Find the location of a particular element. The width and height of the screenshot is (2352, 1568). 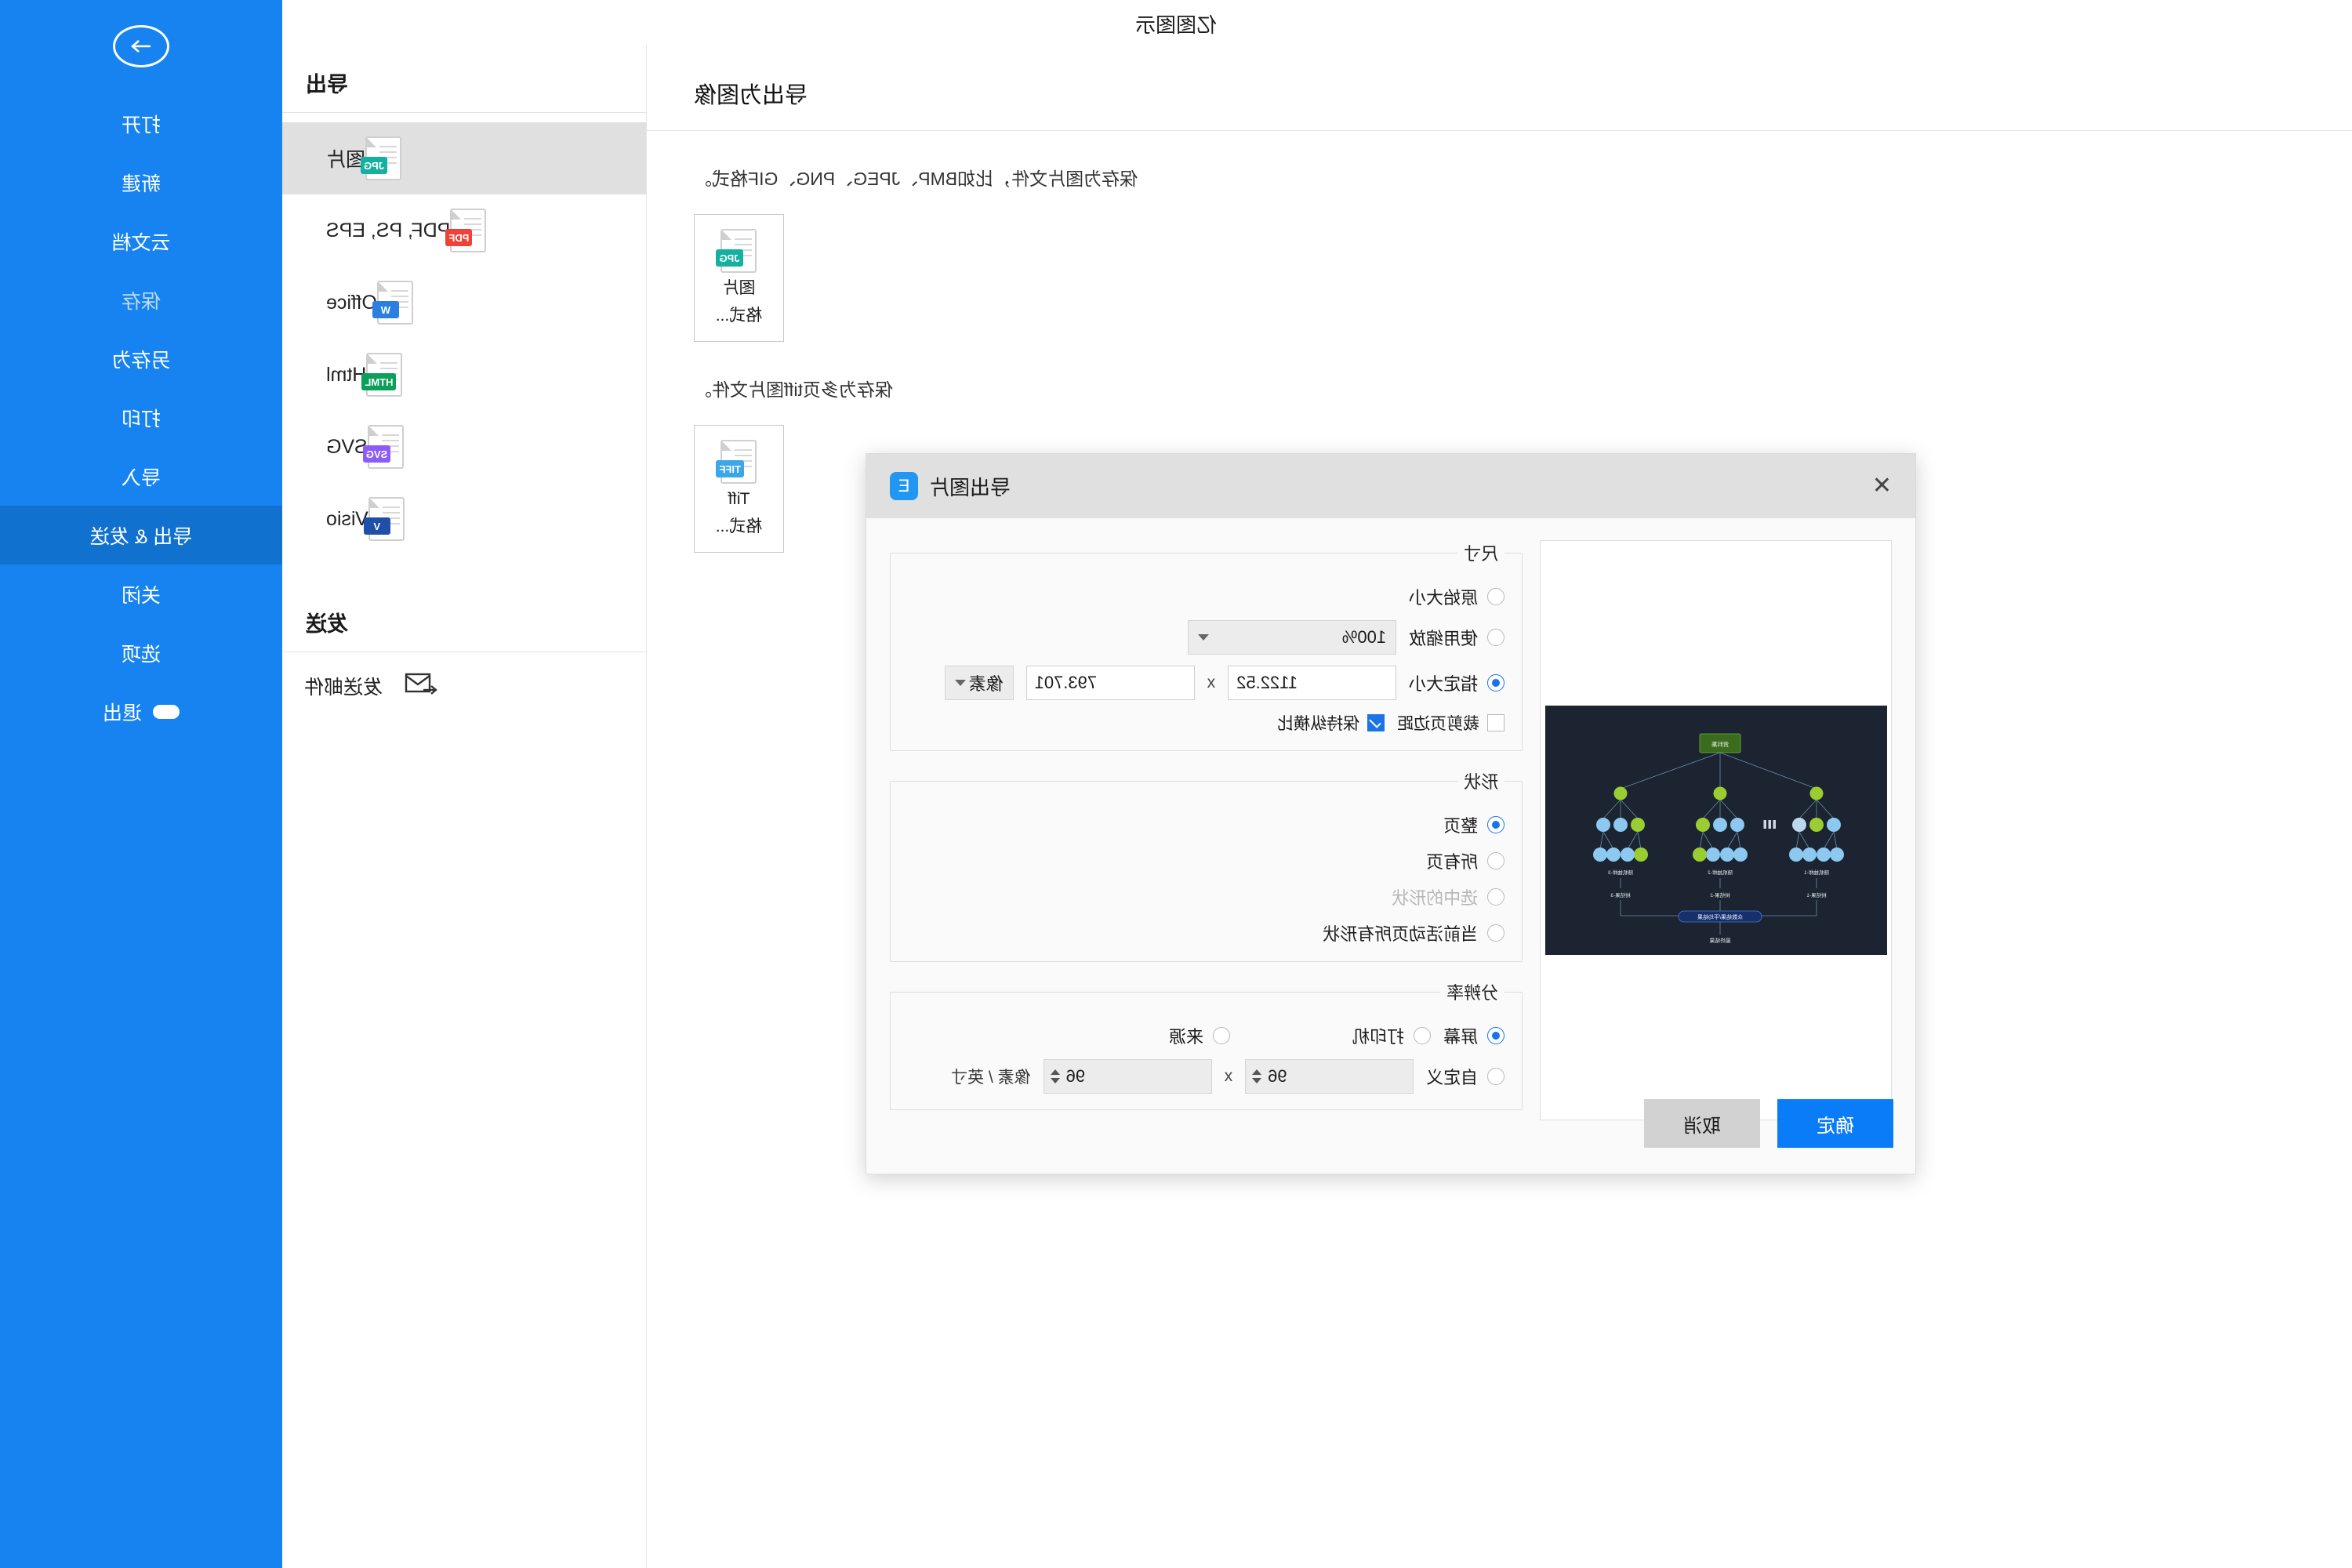

radio-original-size: 原始大小 is located at coordinates (1457, 596).